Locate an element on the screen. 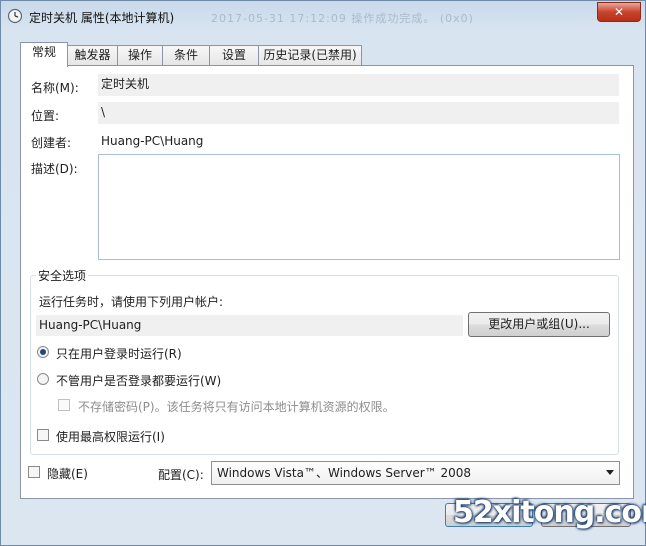  location-field: \ is located at coordinates (358, 113).